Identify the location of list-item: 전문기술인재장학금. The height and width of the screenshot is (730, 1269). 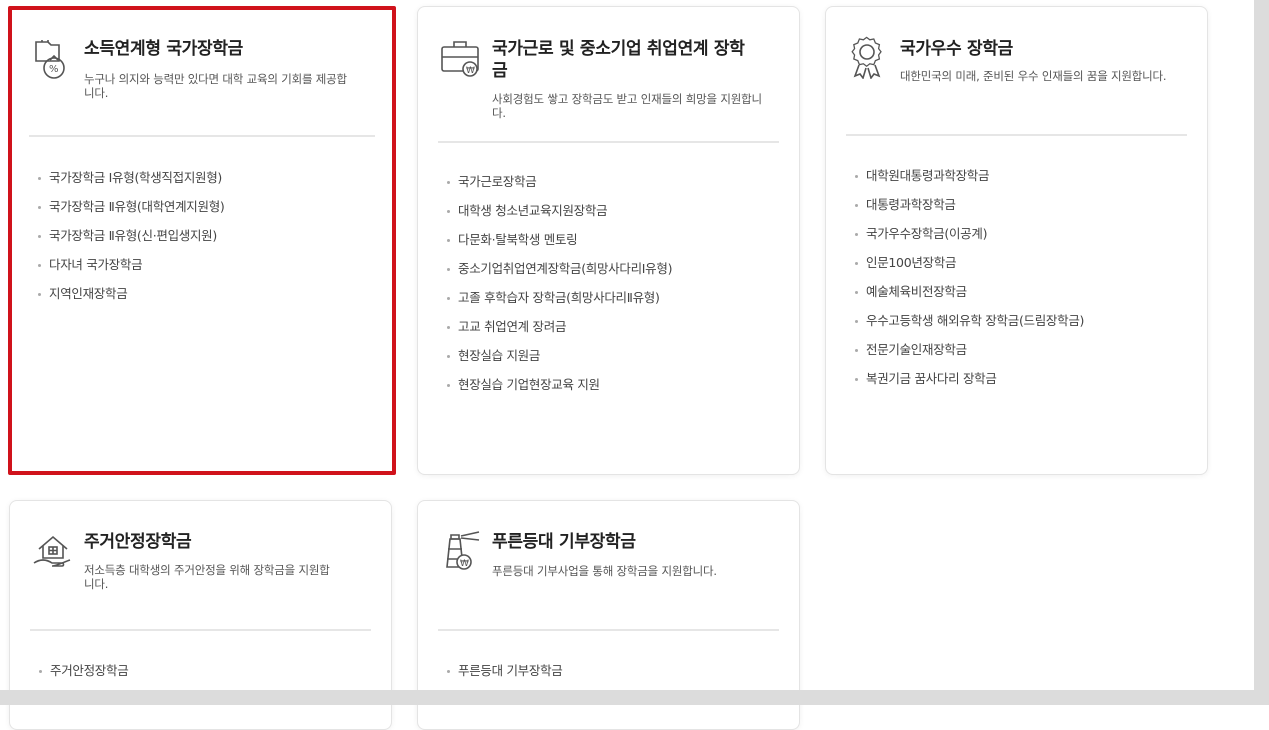
(1021, 355).